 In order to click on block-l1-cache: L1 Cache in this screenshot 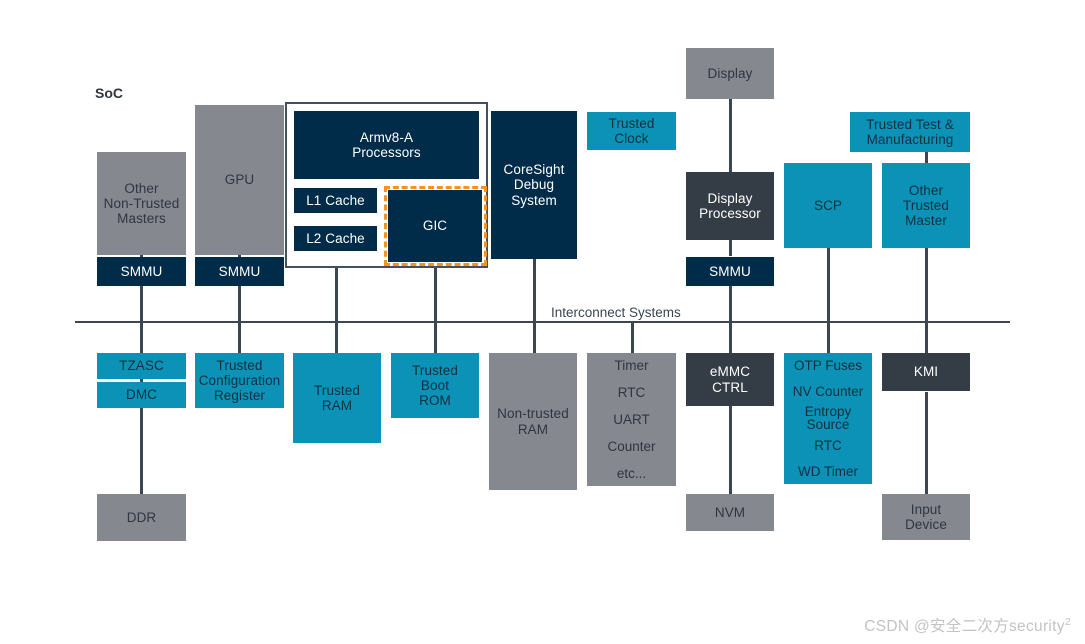, I will do `click(335, 200)`.